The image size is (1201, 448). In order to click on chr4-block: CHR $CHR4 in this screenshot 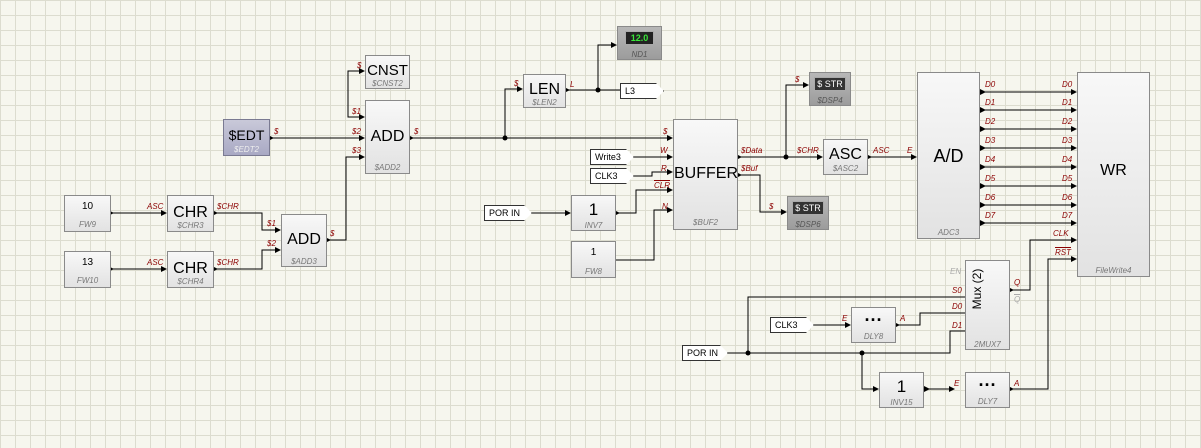, I will do `click(190, 269)`.